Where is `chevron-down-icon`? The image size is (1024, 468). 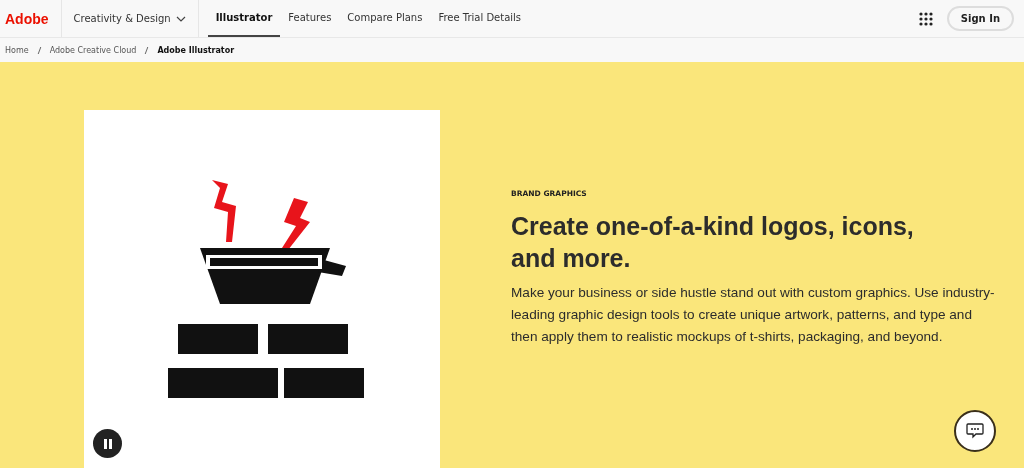
chevron-down-icon is located at coordinates (180, 18).